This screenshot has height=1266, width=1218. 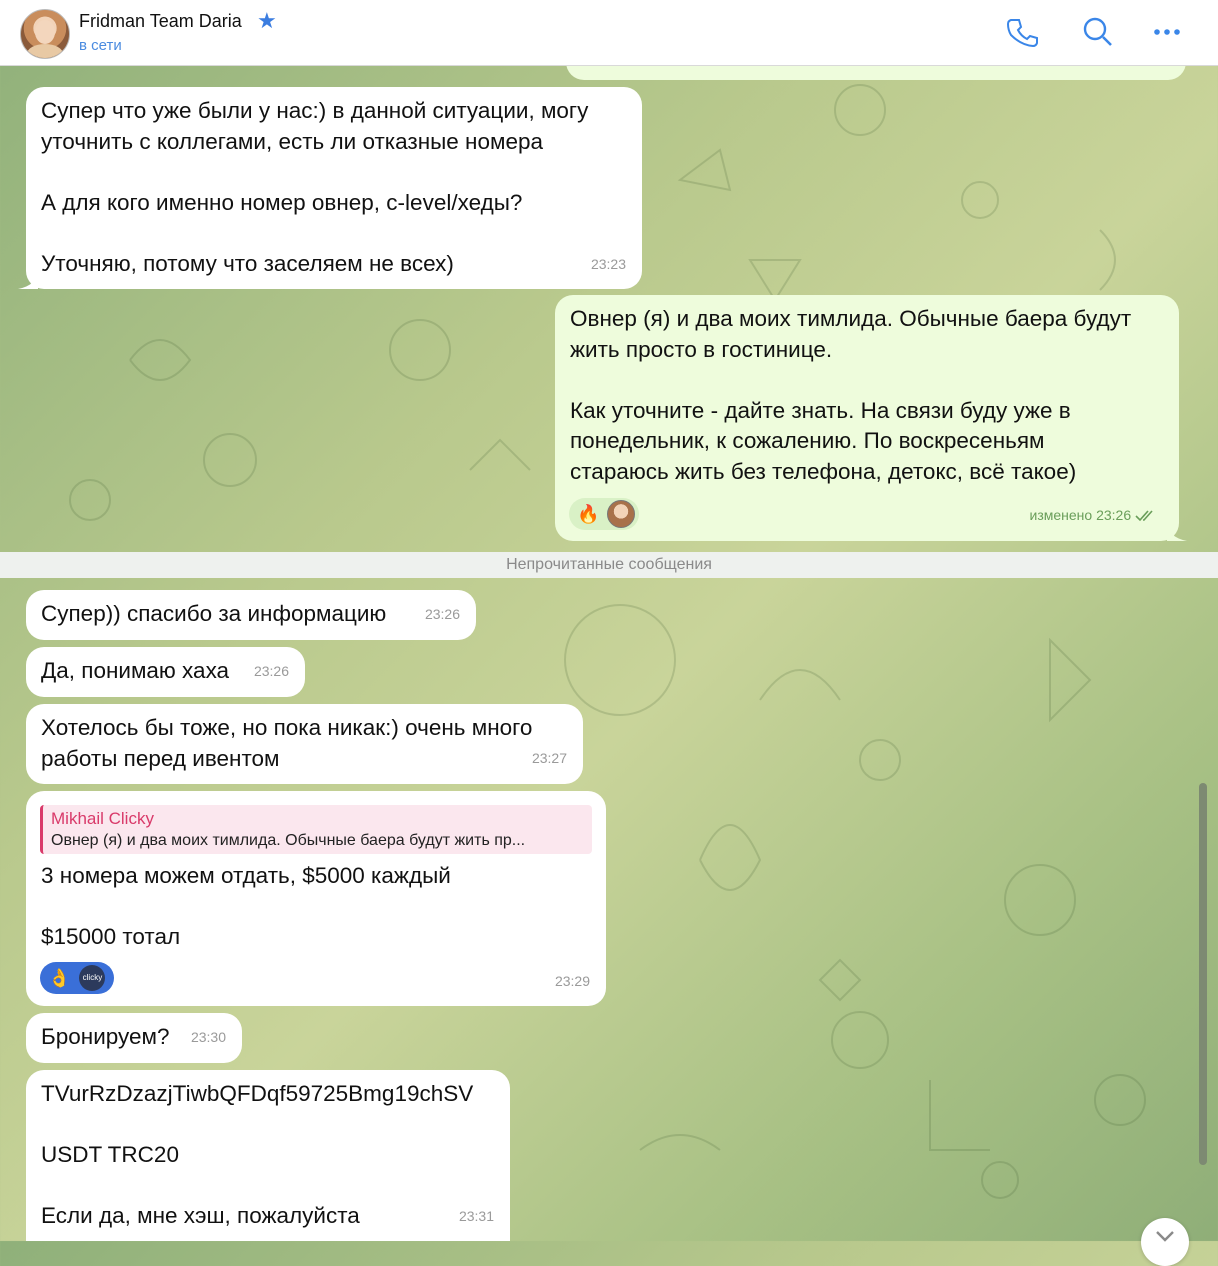 I want to click on chat-scrollbar, so click(x=1203, y=974).